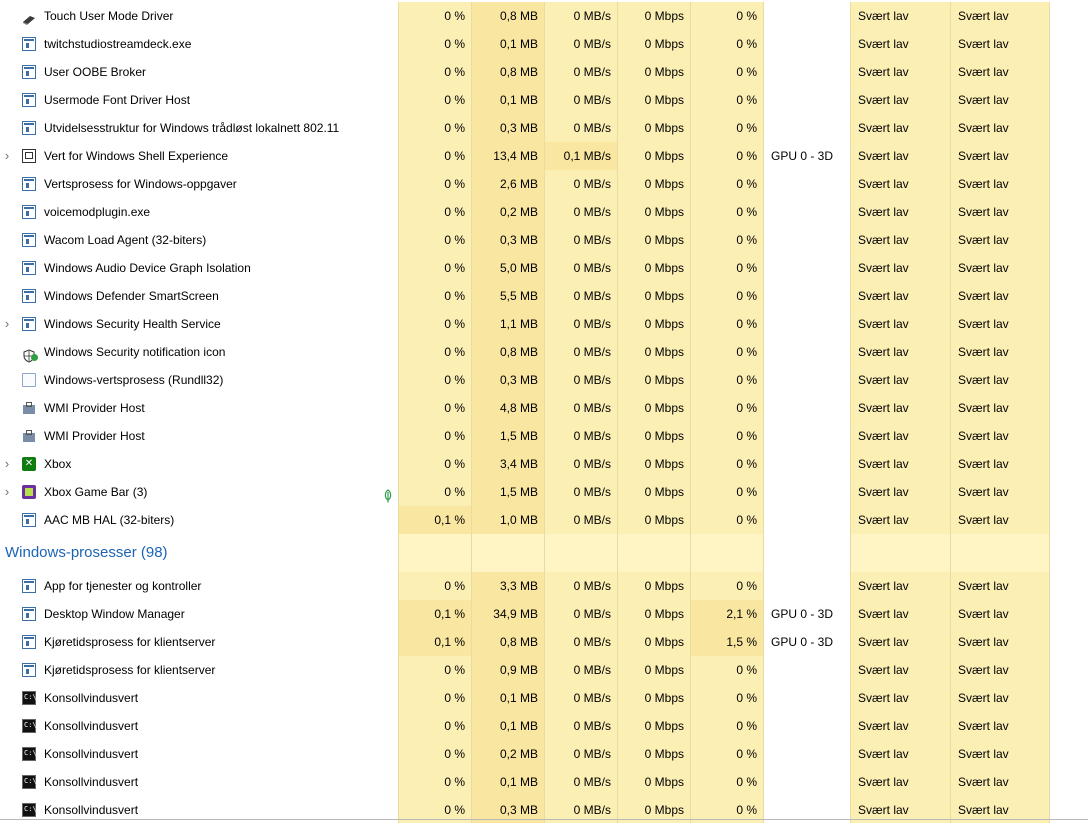  I want to click on memory-cell: 13,4 MB, so click(507, 156).